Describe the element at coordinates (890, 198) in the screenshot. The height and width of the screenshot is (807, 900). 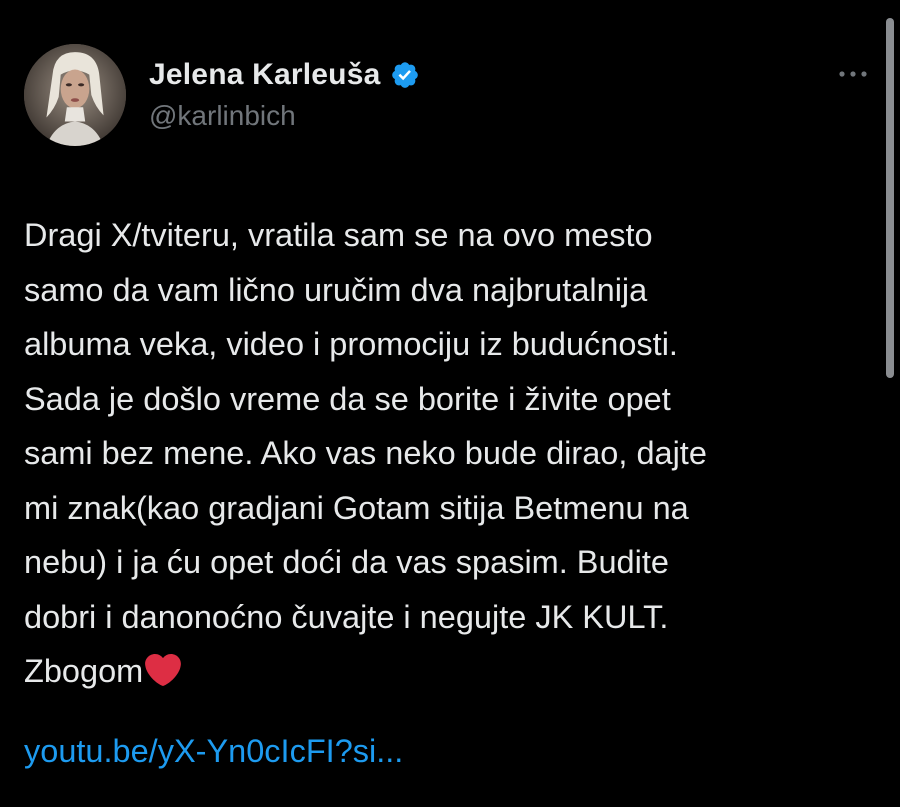
I see `scrollbar` at that location.